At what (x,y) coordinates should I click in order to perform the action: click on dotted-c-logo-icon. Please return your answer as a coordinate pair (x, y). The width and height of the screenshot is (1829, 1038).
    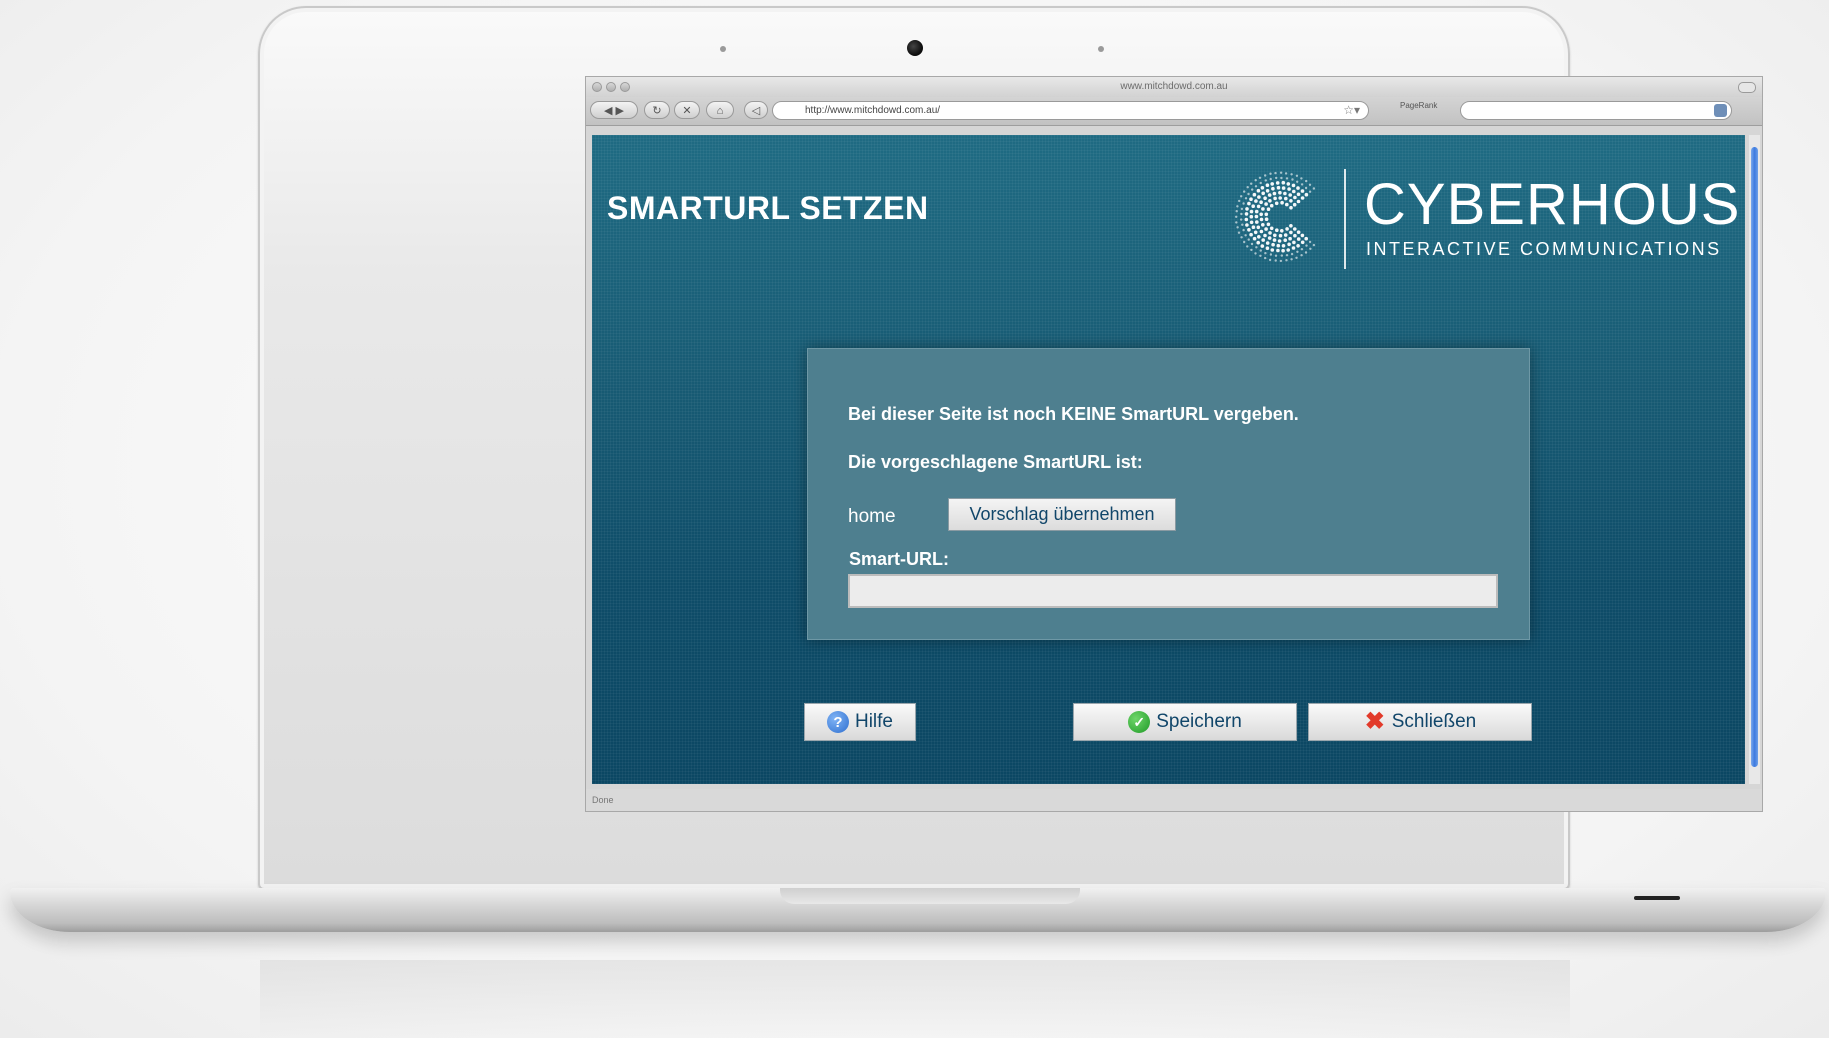
    Looking at the image, I should click on (1275, 217).